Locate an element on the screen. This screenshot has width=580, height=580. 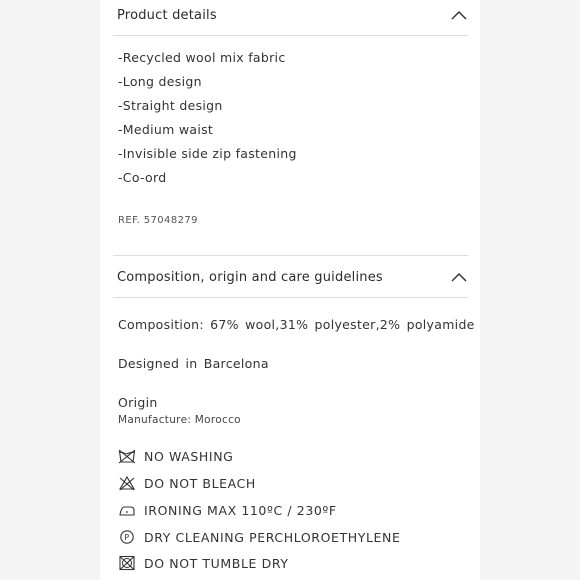
care-item-do-not-bleach: DO NOT BLEACH is located at coordinates (187, 483).